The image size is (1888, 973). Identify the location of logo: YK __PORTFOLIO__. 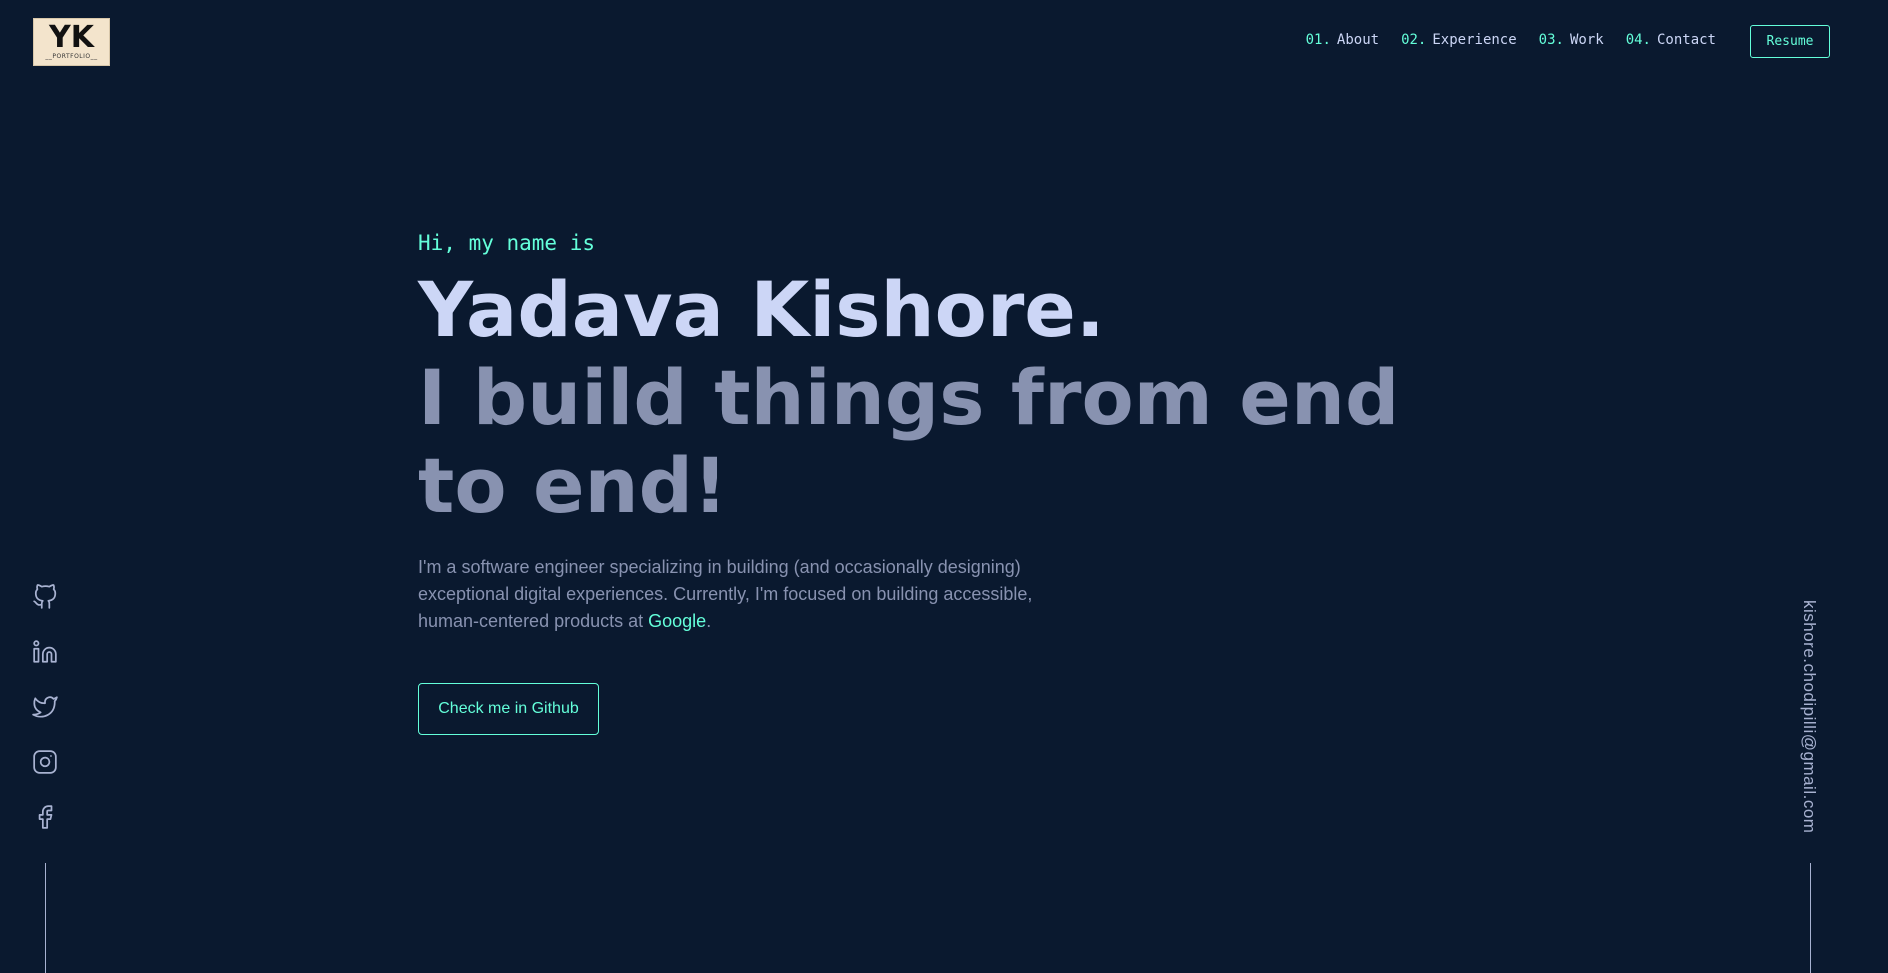
(71, 42).